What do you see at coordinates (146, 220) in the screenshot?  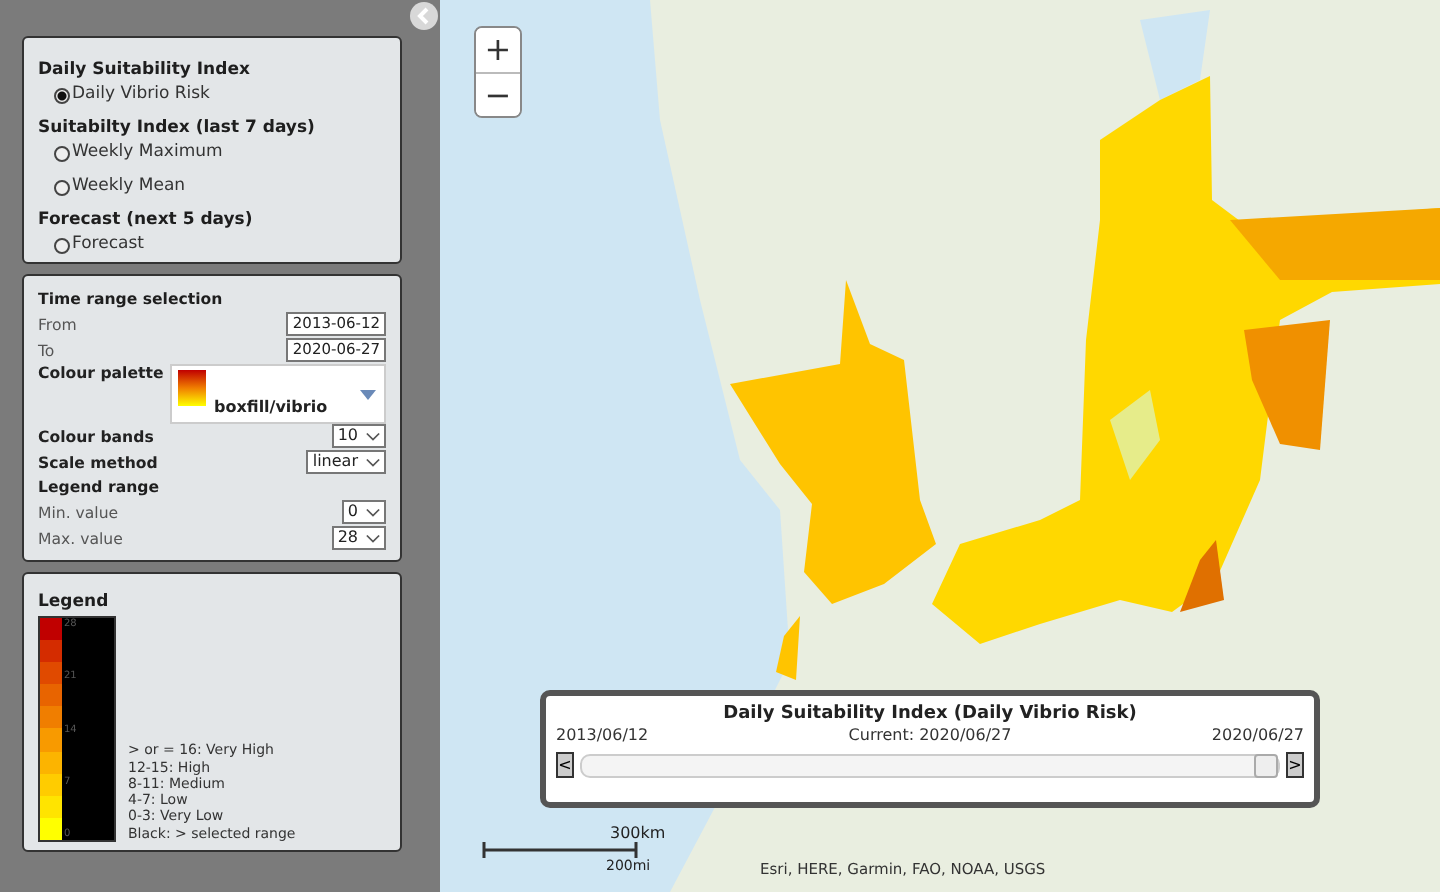 I see `group-heading: Forecast (next 5 days)` at bounding box center [146, 220].